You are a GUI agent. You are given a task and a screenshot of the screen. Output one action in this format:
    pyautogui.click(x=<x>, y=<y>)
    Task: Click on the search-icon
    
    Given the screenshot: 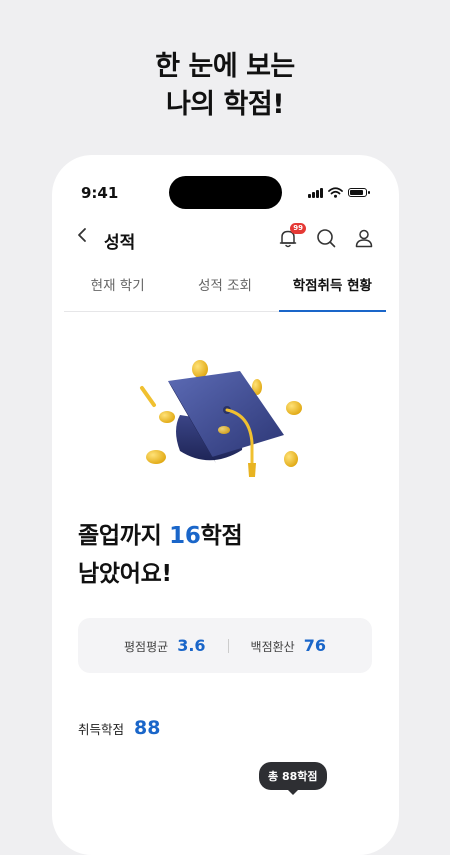 What is the action you would take?
    pyautogui.click(x=326, y=238)
    